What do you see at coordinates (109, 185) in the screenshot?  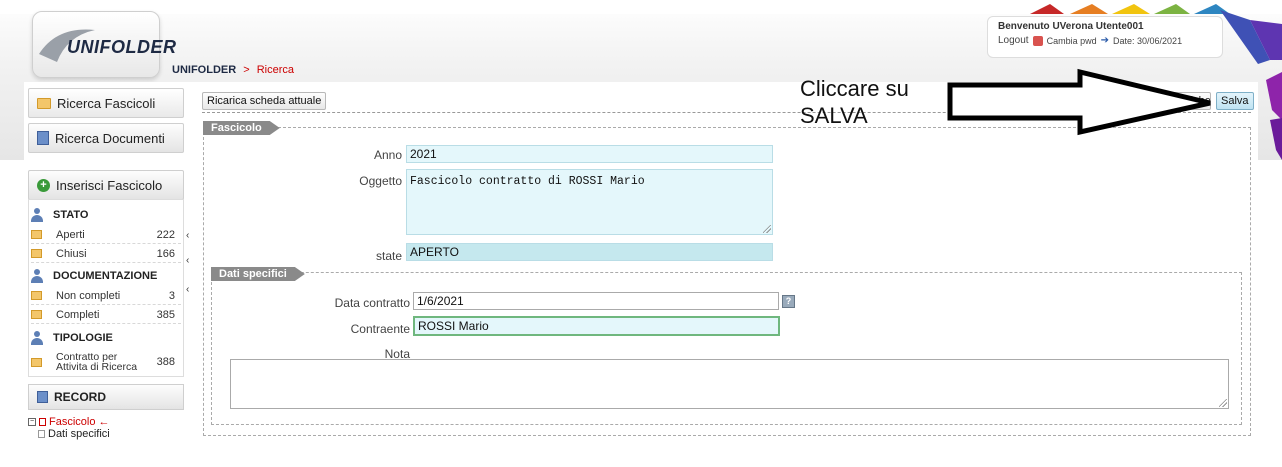 I see `insert-folder-label: Inserisci Fascicolo` at bounding box center [109, 185].